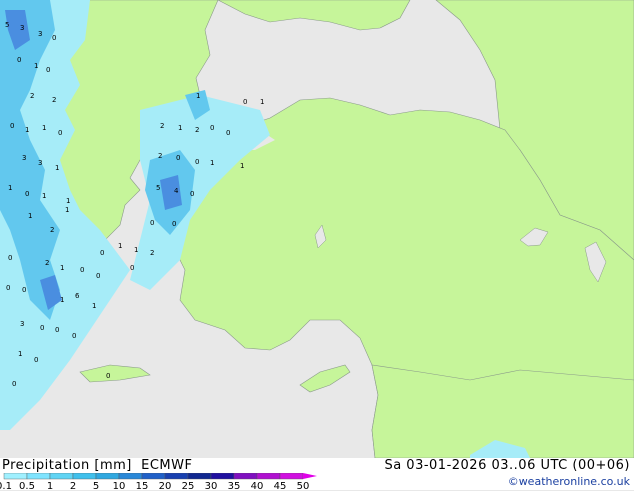 The height and width of the screenshot is (491, 634). What do you see at coordinates (97, 465) in the screenshot?
I see `product-title: Precipitation [mm] ECMWF` at bounding box center [97, 465].